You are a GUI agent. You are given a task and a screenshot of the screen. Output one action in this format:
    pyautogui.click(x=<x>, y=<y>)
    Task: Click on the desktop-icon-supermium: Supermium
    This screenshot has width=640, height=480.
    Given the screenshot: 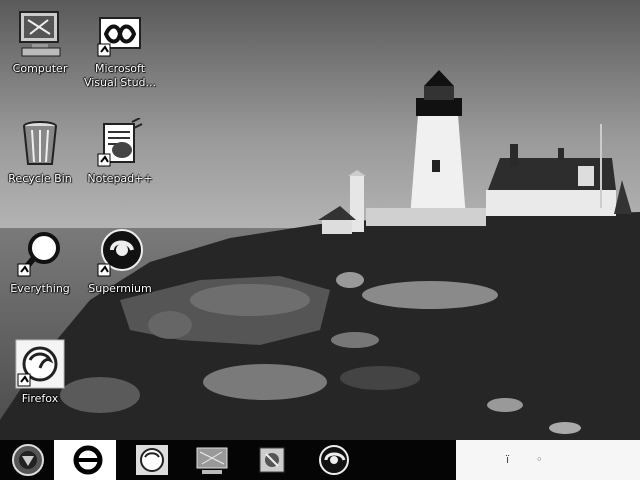 What is the action you would take?
    pyautogui.click(x=120, y=262)
    